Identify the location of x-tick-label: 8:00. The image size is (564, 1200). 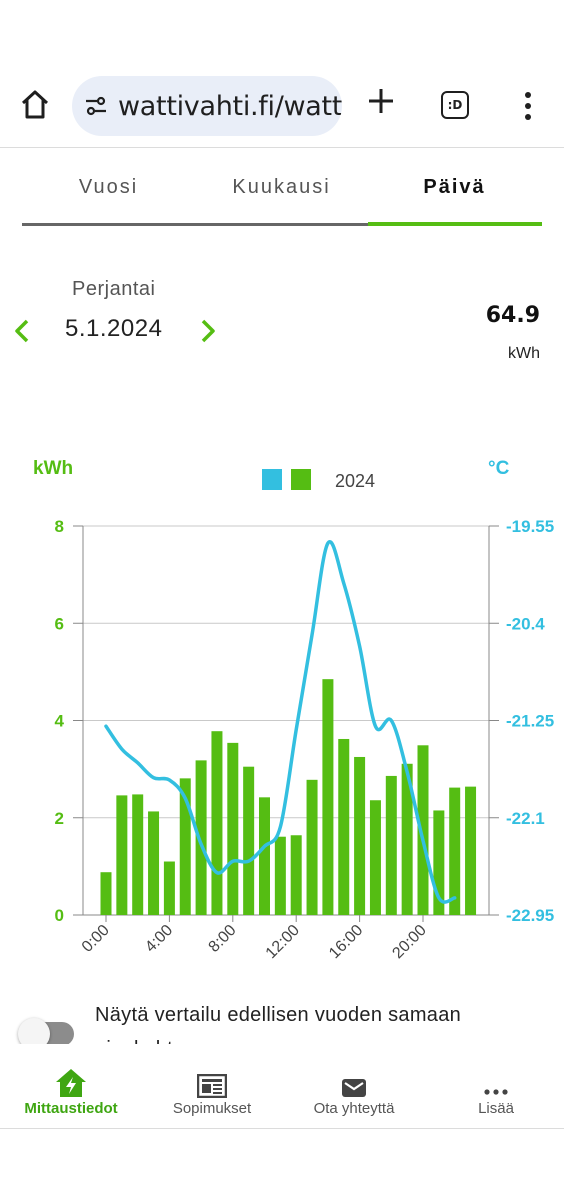
(223, 939).